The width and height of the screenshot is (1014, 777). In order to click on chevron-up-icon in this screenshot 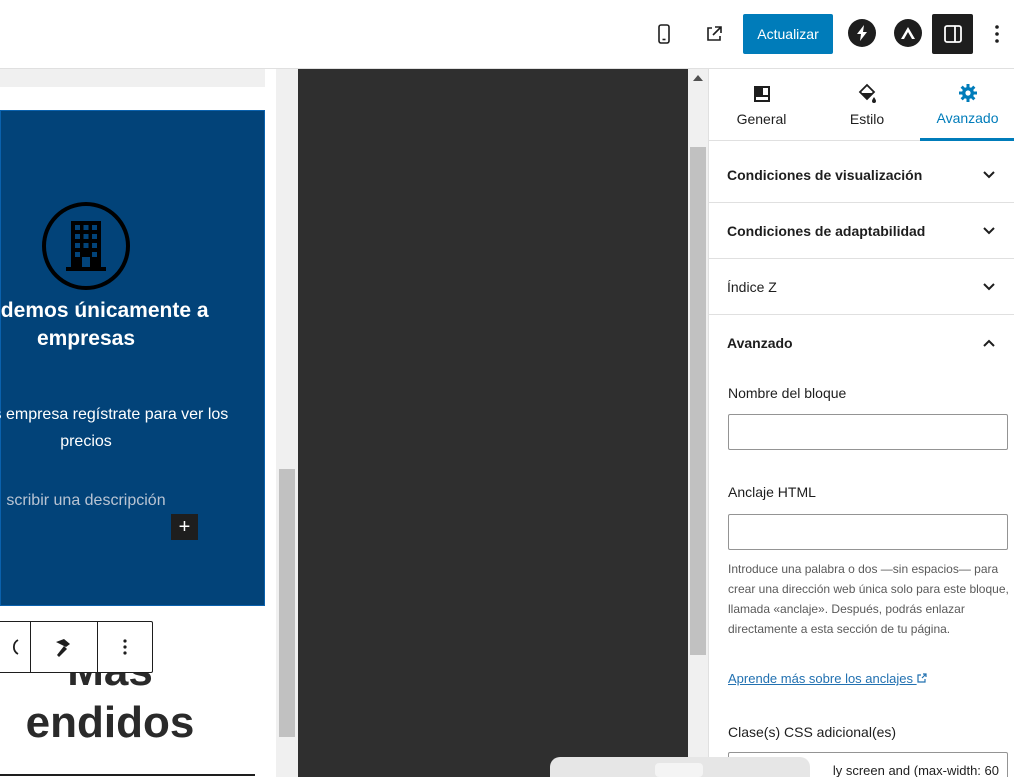, I will do `click(989, 343)`.